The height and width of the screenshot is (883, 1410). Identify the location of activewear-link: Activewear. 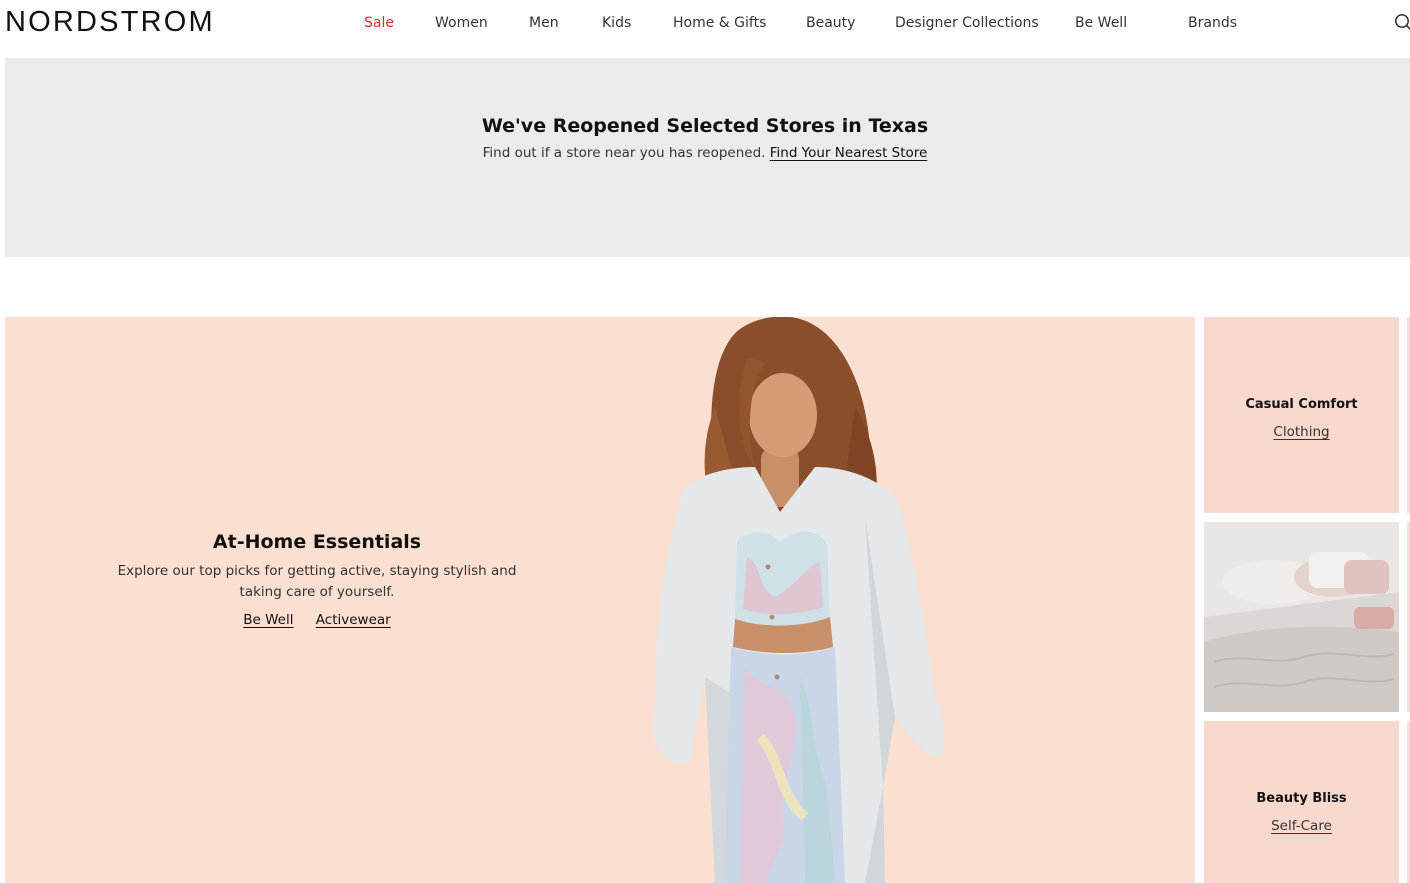
(353, 620).